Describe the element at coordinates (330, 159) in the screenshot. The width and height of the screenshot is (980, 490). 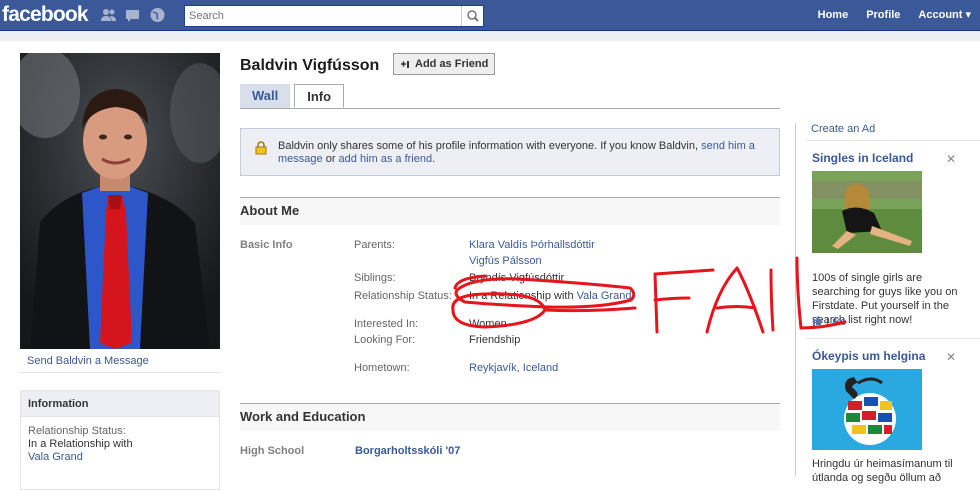
I see `notice-text-mid: or` at that location.